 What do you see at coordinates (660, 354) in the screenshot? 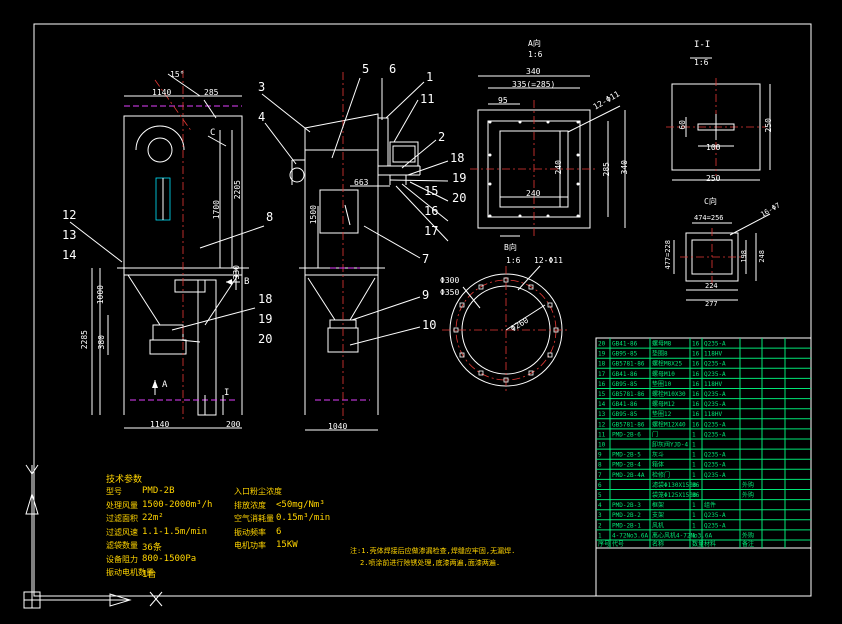
I see `bom-cell: 垫圈8` at bounding box center [660, 354].